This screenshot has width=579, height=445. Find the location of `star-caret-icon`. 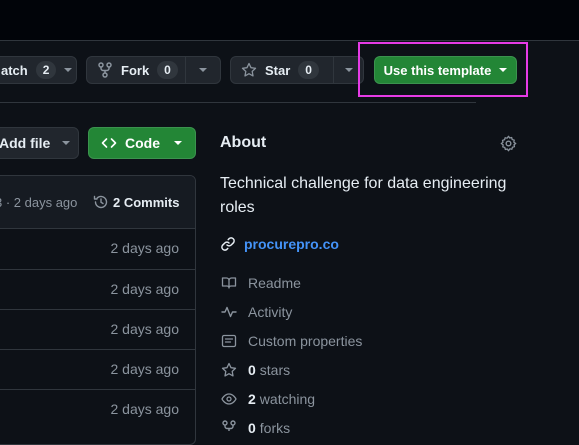

star-caret-icon is located at coordinates (348, 70).